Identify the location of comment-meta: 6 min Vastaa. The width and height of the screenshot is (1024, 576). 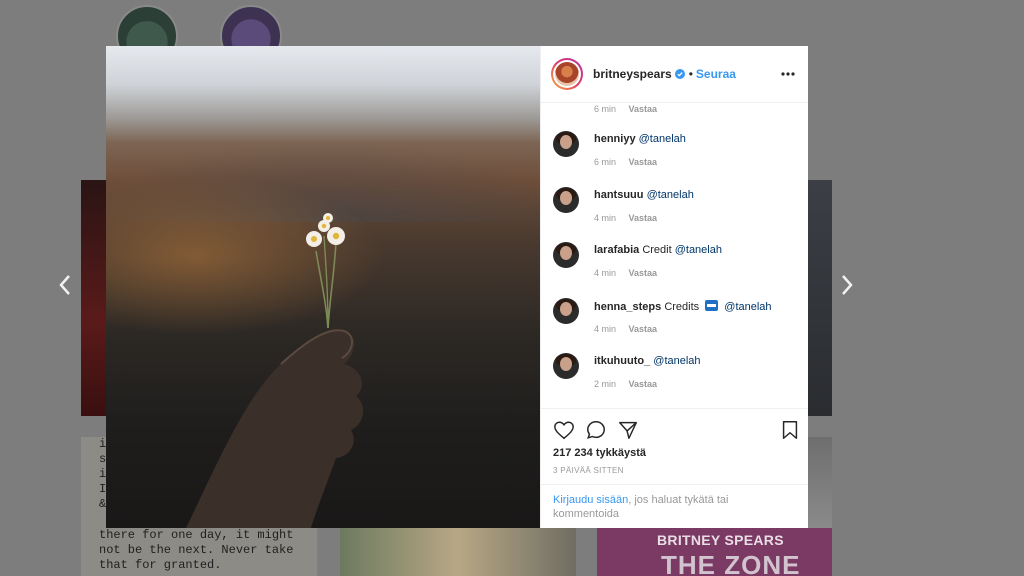
(626, 109).